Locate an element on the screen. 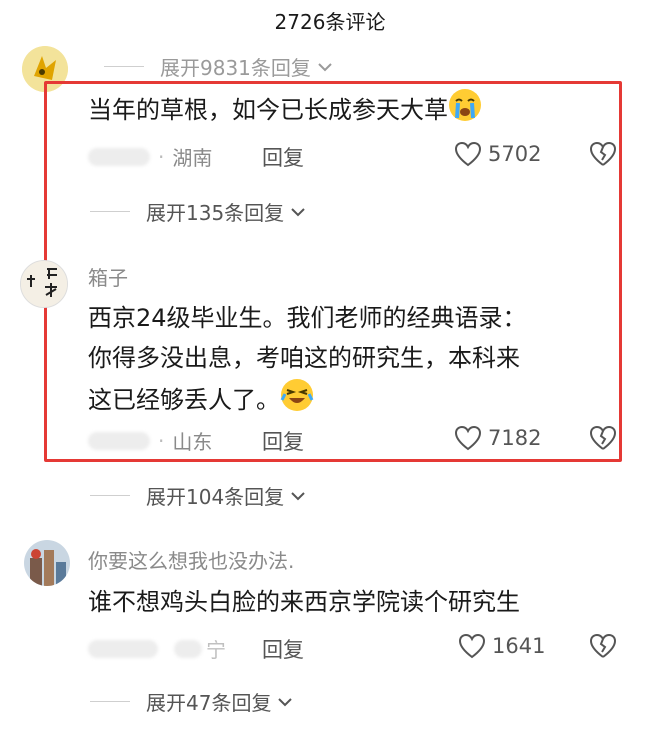  like-button: 1641 is located at coordinates (501, 646).